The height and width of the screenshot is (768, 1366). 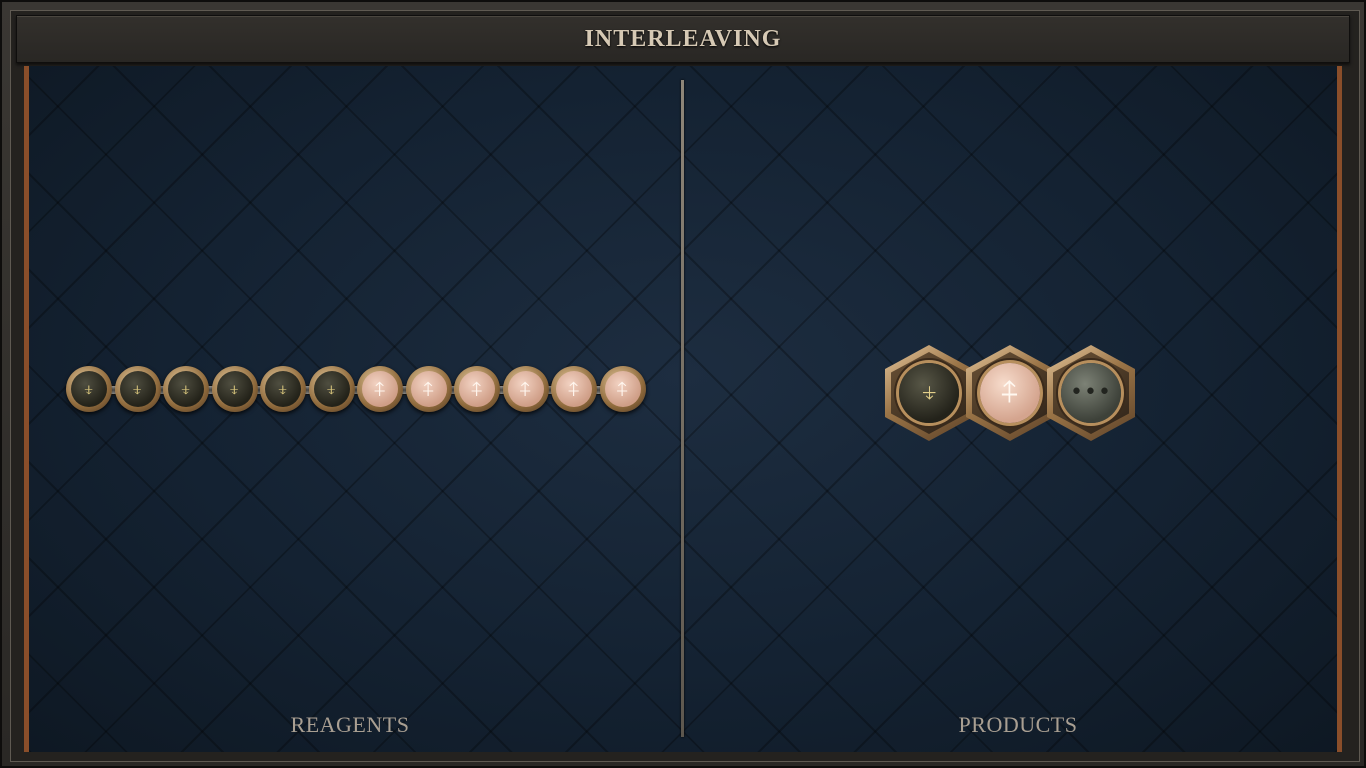 I want to click on product-atom: •••, so click(x=1091, y=393).